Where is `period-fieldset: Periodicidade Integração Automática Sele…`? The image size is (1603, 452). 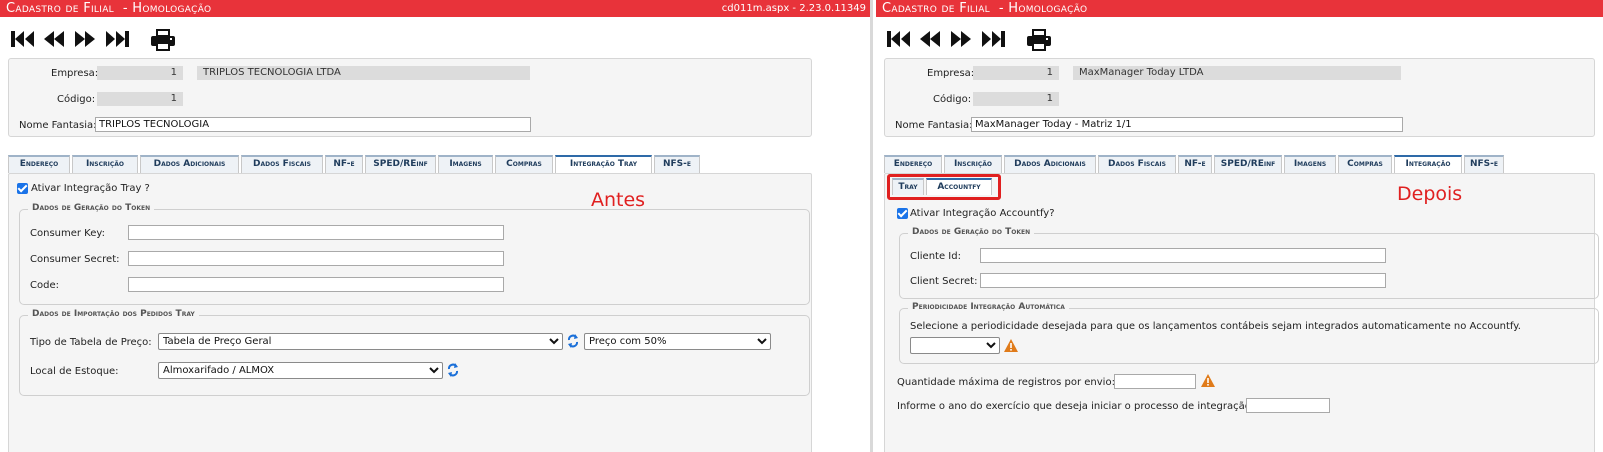 period-fieldset: Periodicidade Integração Automática Sele… is located at coordinates (1249, 333).